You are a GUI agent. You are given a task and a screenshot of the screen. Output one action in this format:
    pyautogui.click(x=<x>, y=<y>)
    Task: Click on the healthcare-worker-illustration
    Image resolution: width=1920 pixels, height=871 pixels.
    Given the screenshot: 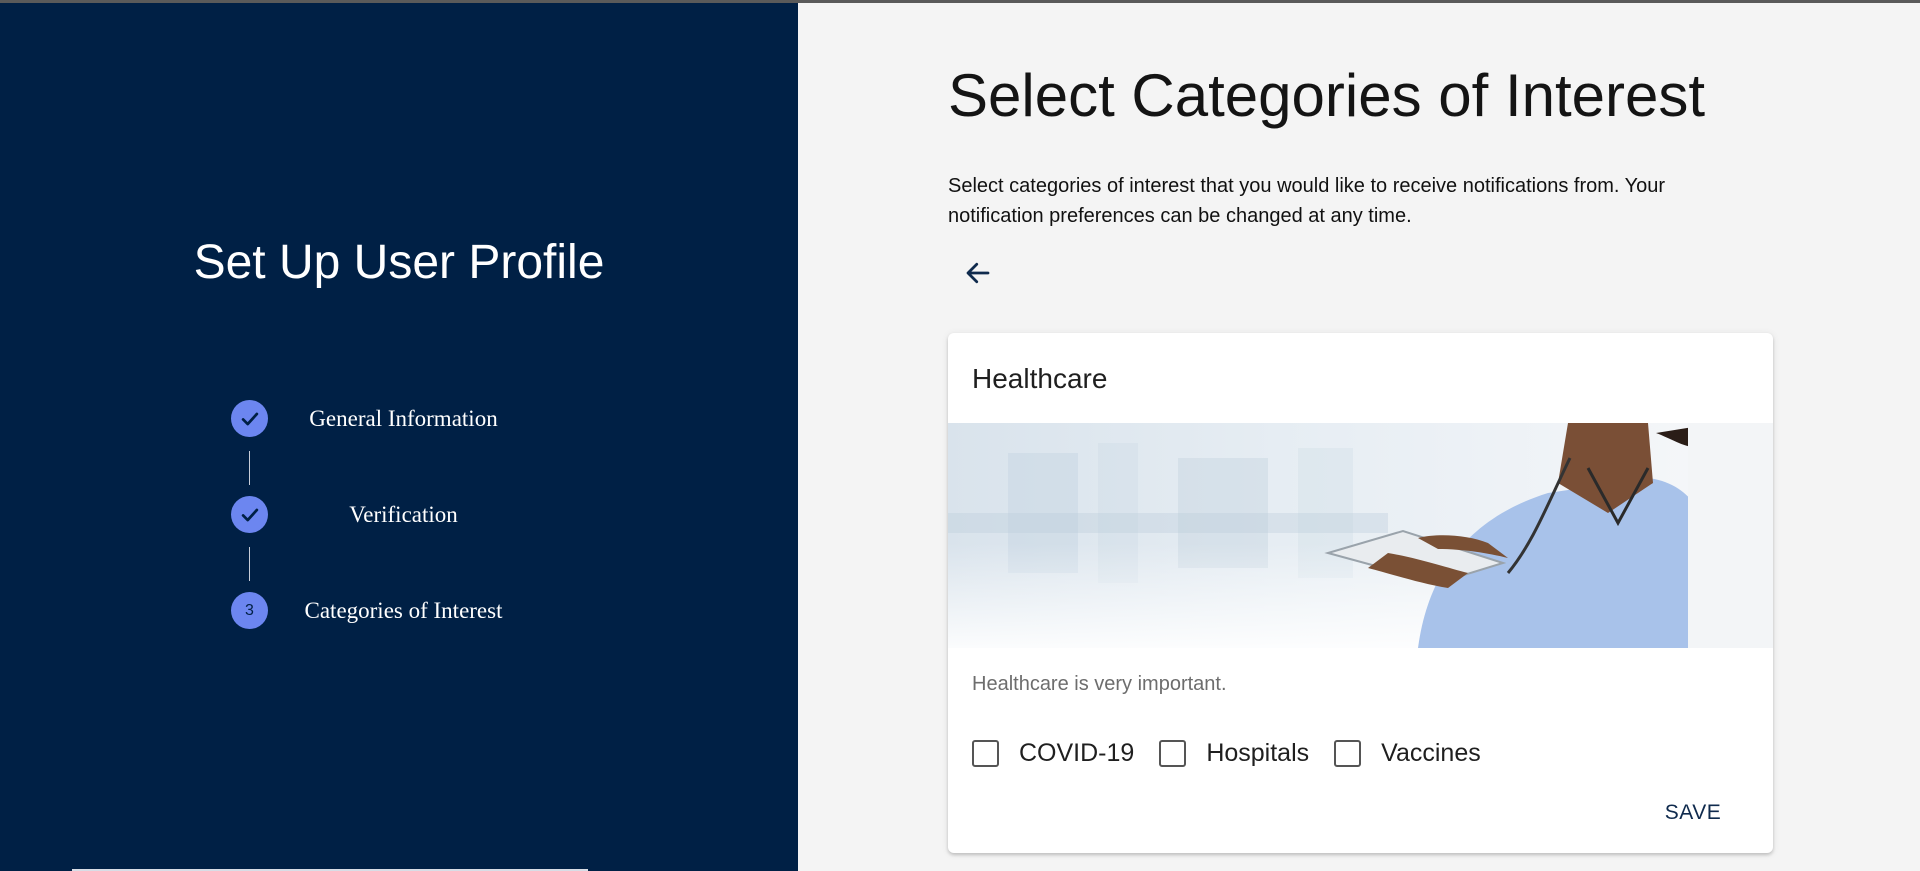 What is the action you would take?
    pyautogui.click(x=1360, y=535)
    